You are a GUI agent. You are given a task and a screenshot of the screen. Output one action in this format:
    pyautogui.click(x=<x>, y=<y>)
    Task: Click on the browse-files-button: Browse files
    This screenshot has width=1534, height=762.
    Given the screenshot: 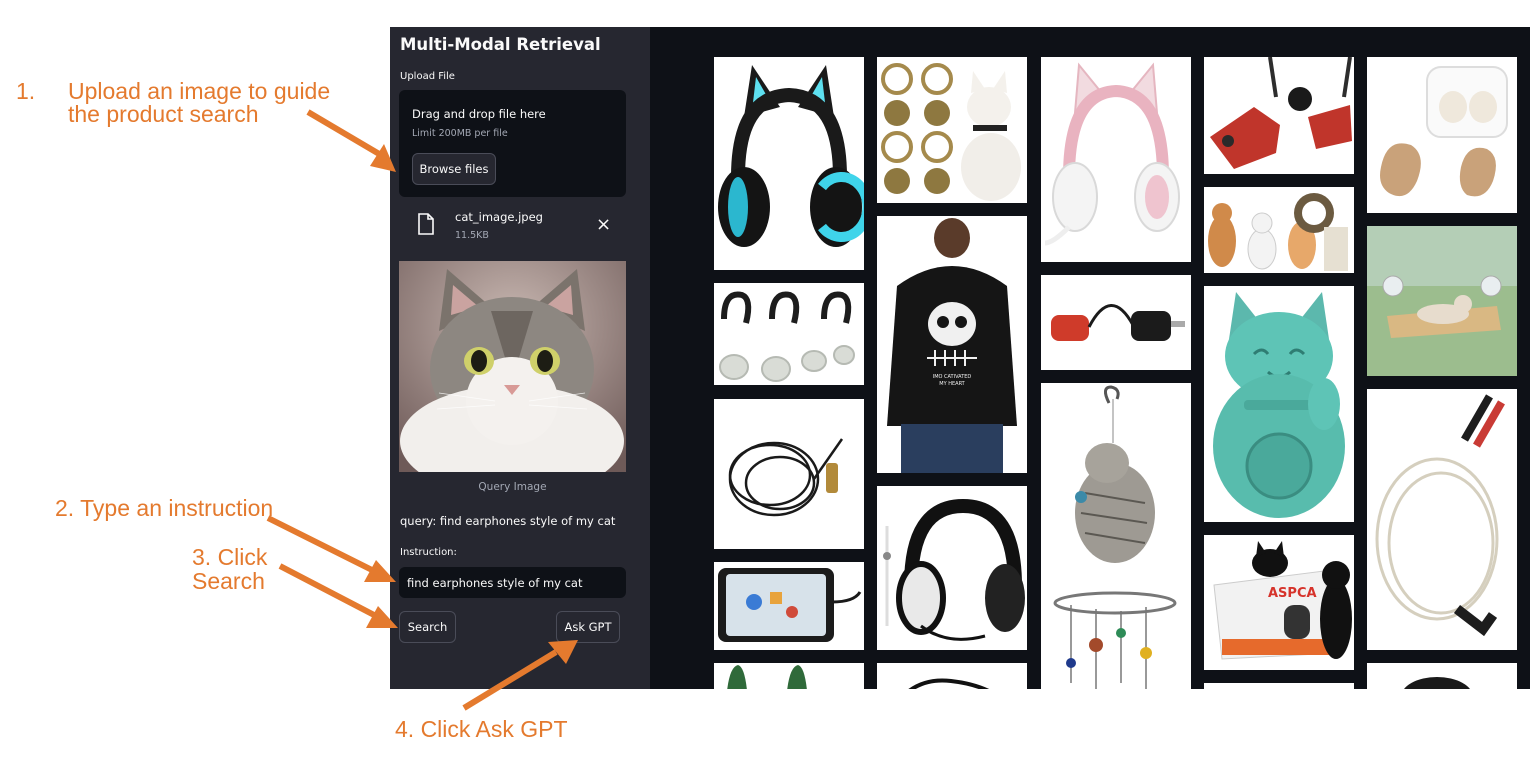 What is the action you would take?
    pyautogui.click(x=454, y=169)
    